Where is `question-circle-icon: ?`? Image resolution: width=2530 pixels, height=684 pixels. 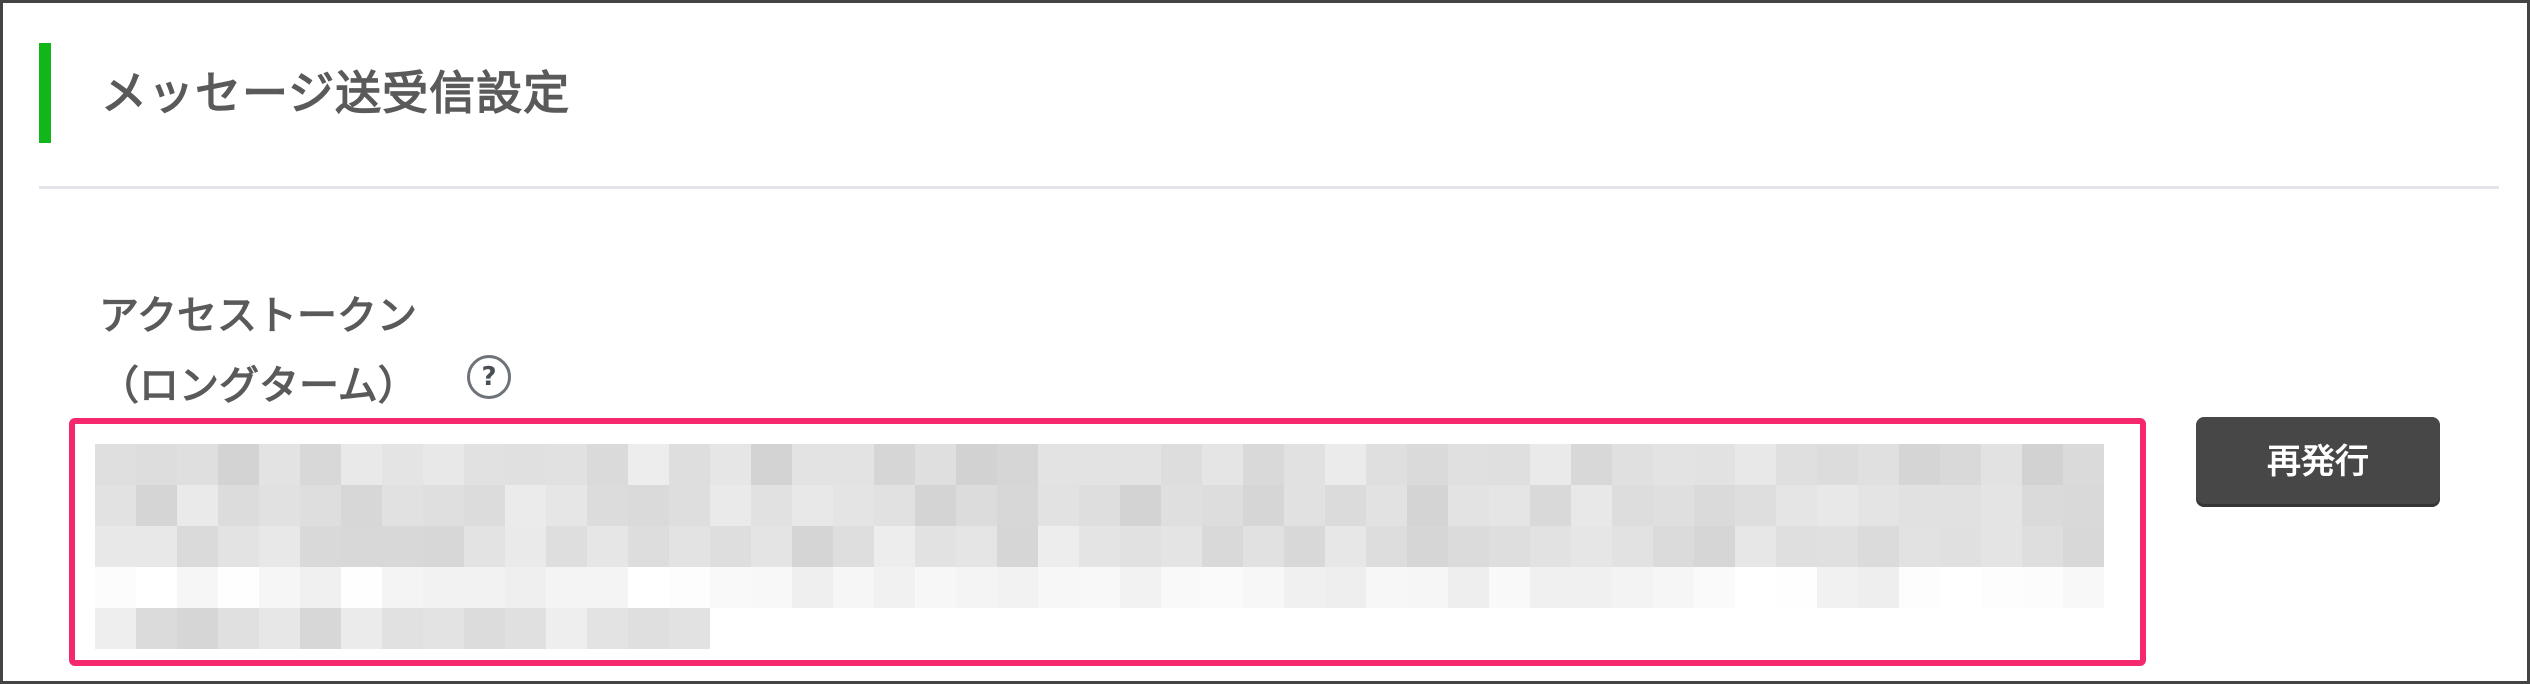
question-circle-icon: ? is located at coordinates (489, 377).